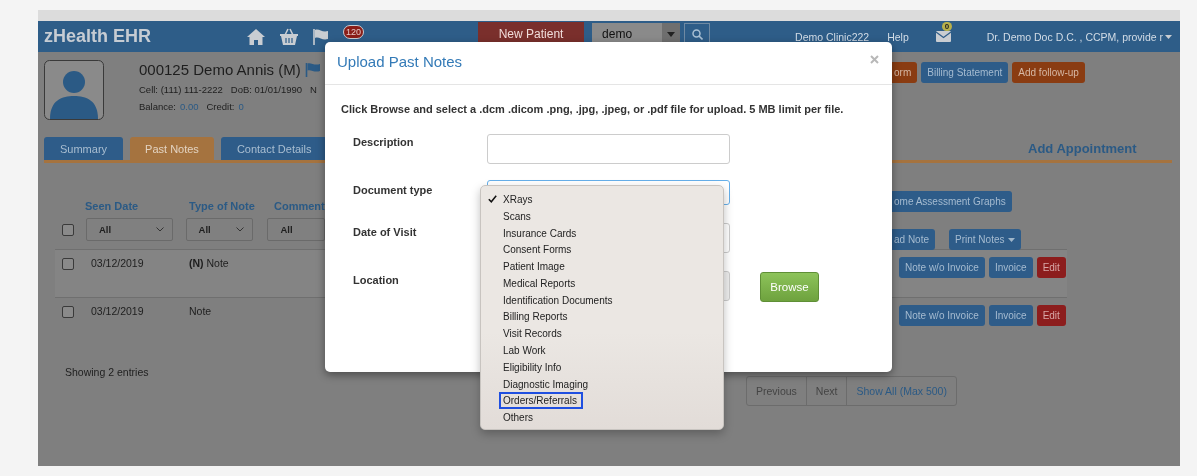 The image size is (1197, 476). I want to click on tab: Past Notes, so click(172, 148).